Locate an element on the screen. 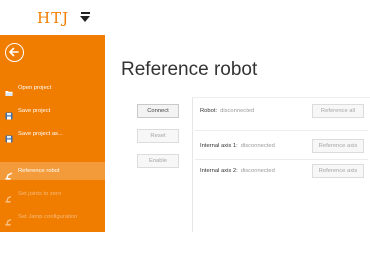 The width and height of the screenshot is (370, 259). internal-axis-1-row: Internal axis 1: disconnected is located at coordinates (237, 146).